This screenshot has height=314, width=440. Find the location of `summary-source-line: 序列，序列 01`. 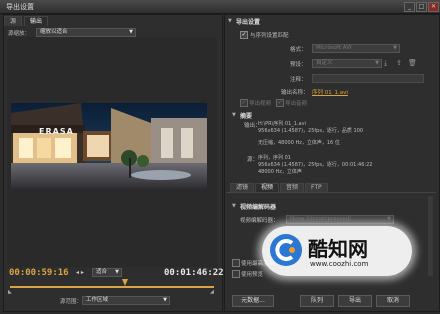

summary-source-line: 序列，序列 01 is located at coordinates (274, 158).